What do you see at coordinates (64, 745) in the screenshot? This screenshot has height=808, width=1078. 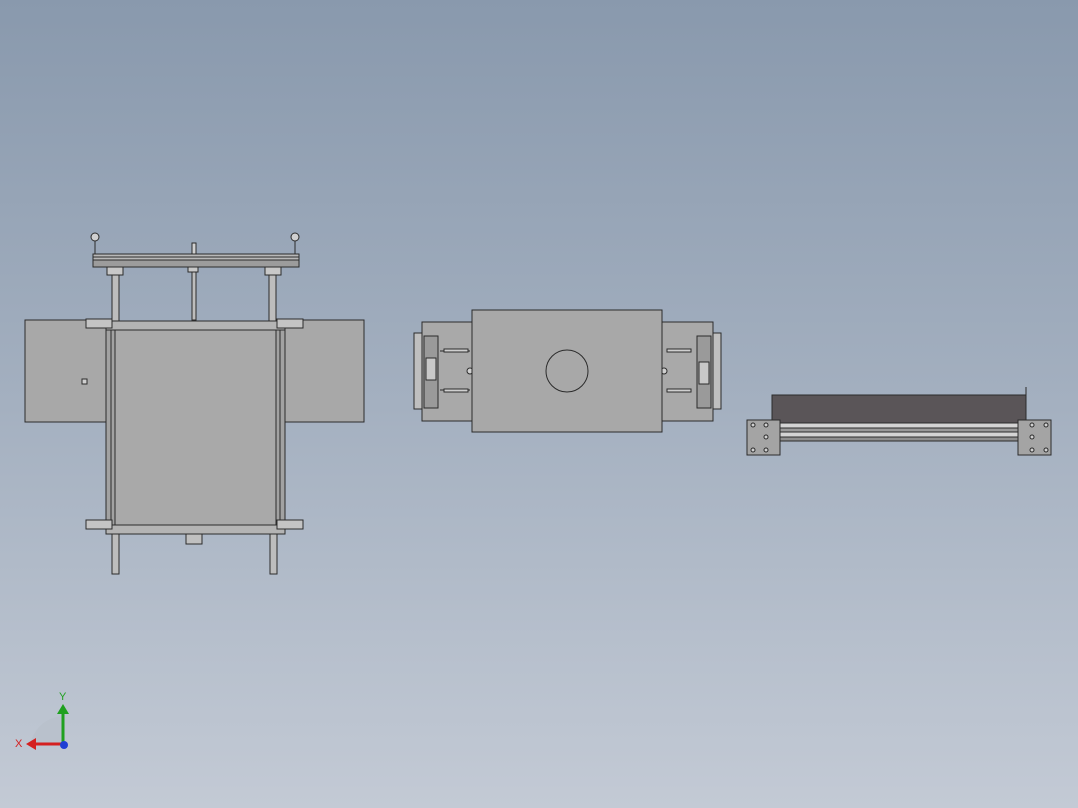 I see `z-axis-dot-icon` at bounding box center [64, 745].